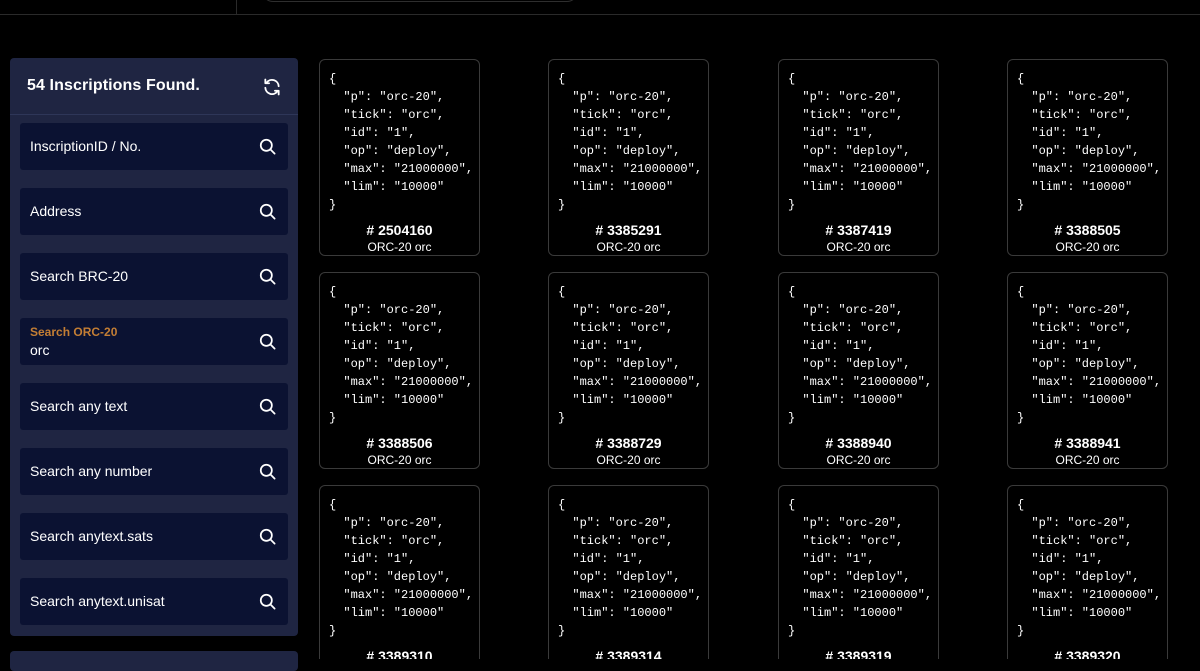 The height and width of the screenshot is (671, 1200). Describe the element at coordinates (600, 14) in the screenshot. I see `header-divider` at that location.